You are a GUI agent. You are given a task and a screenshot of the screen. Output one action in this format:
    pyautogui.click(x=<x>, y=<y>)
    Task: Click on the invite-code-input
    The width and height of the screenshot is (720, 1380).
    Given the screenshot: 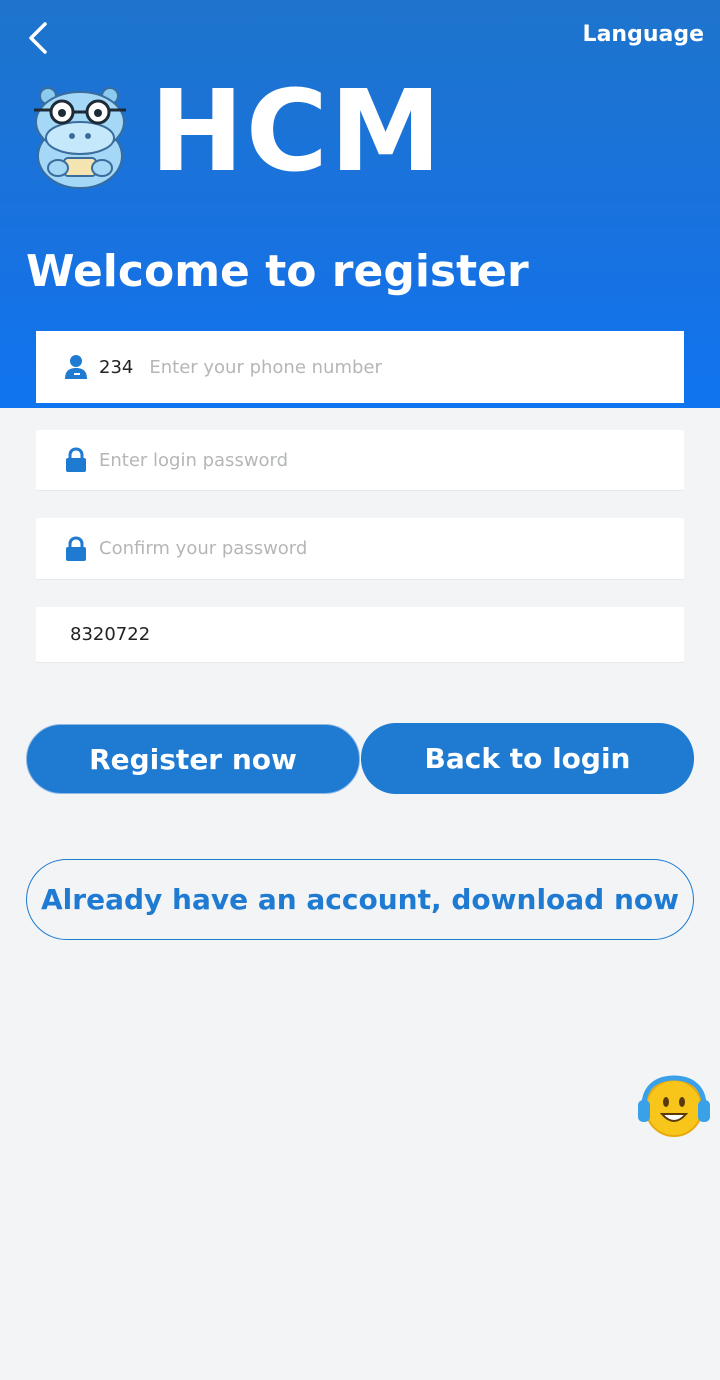 What is the action you would take?
    pyautogui.click(x=377, y=634)
    